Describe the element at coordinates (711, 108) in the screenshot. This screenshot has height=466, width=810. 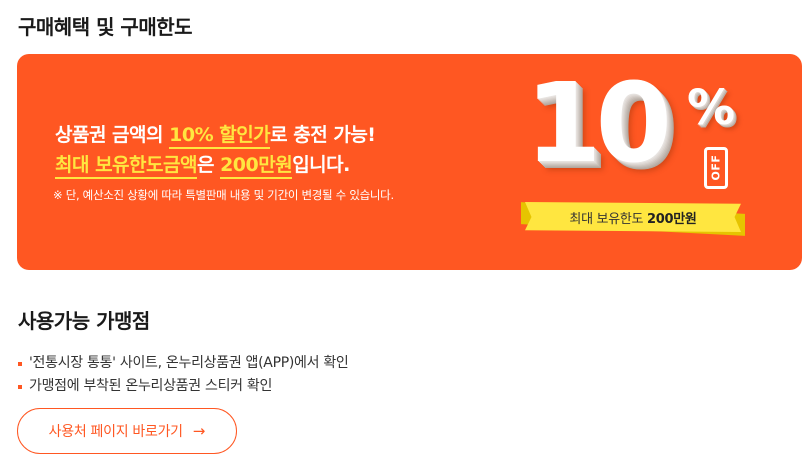
I see `percent-sign: %` at that location.